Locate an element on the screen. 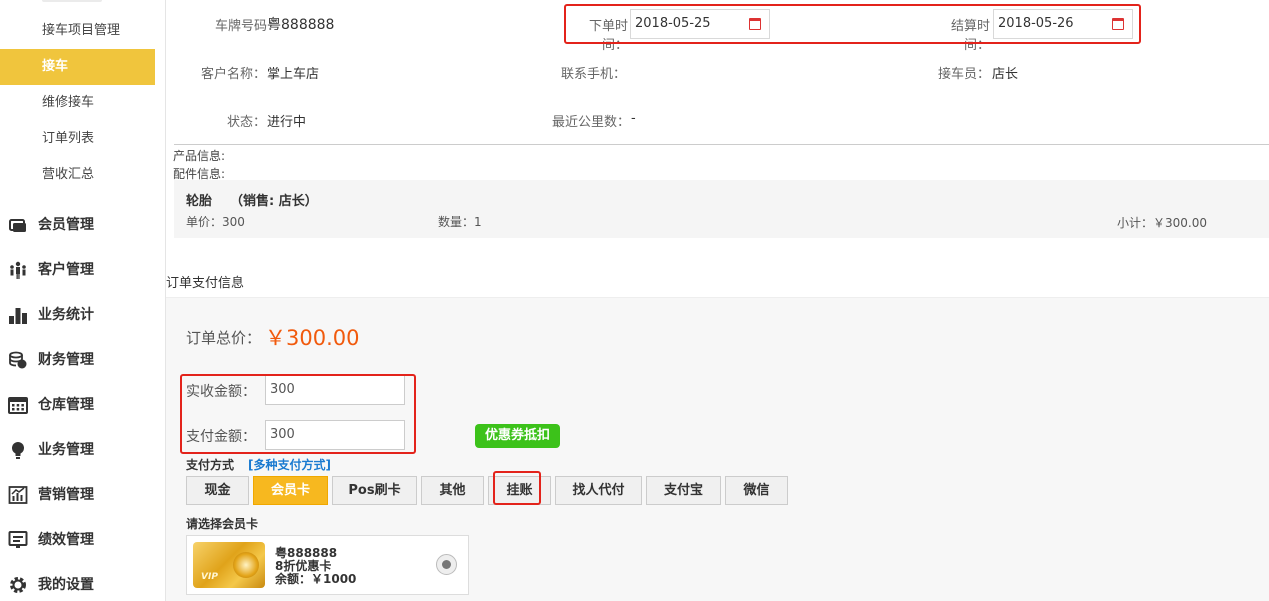 The width and height of the screenshot is (1269, 601). settle-time-input: 2018-05-26 is located at coordinates (1063, 24).